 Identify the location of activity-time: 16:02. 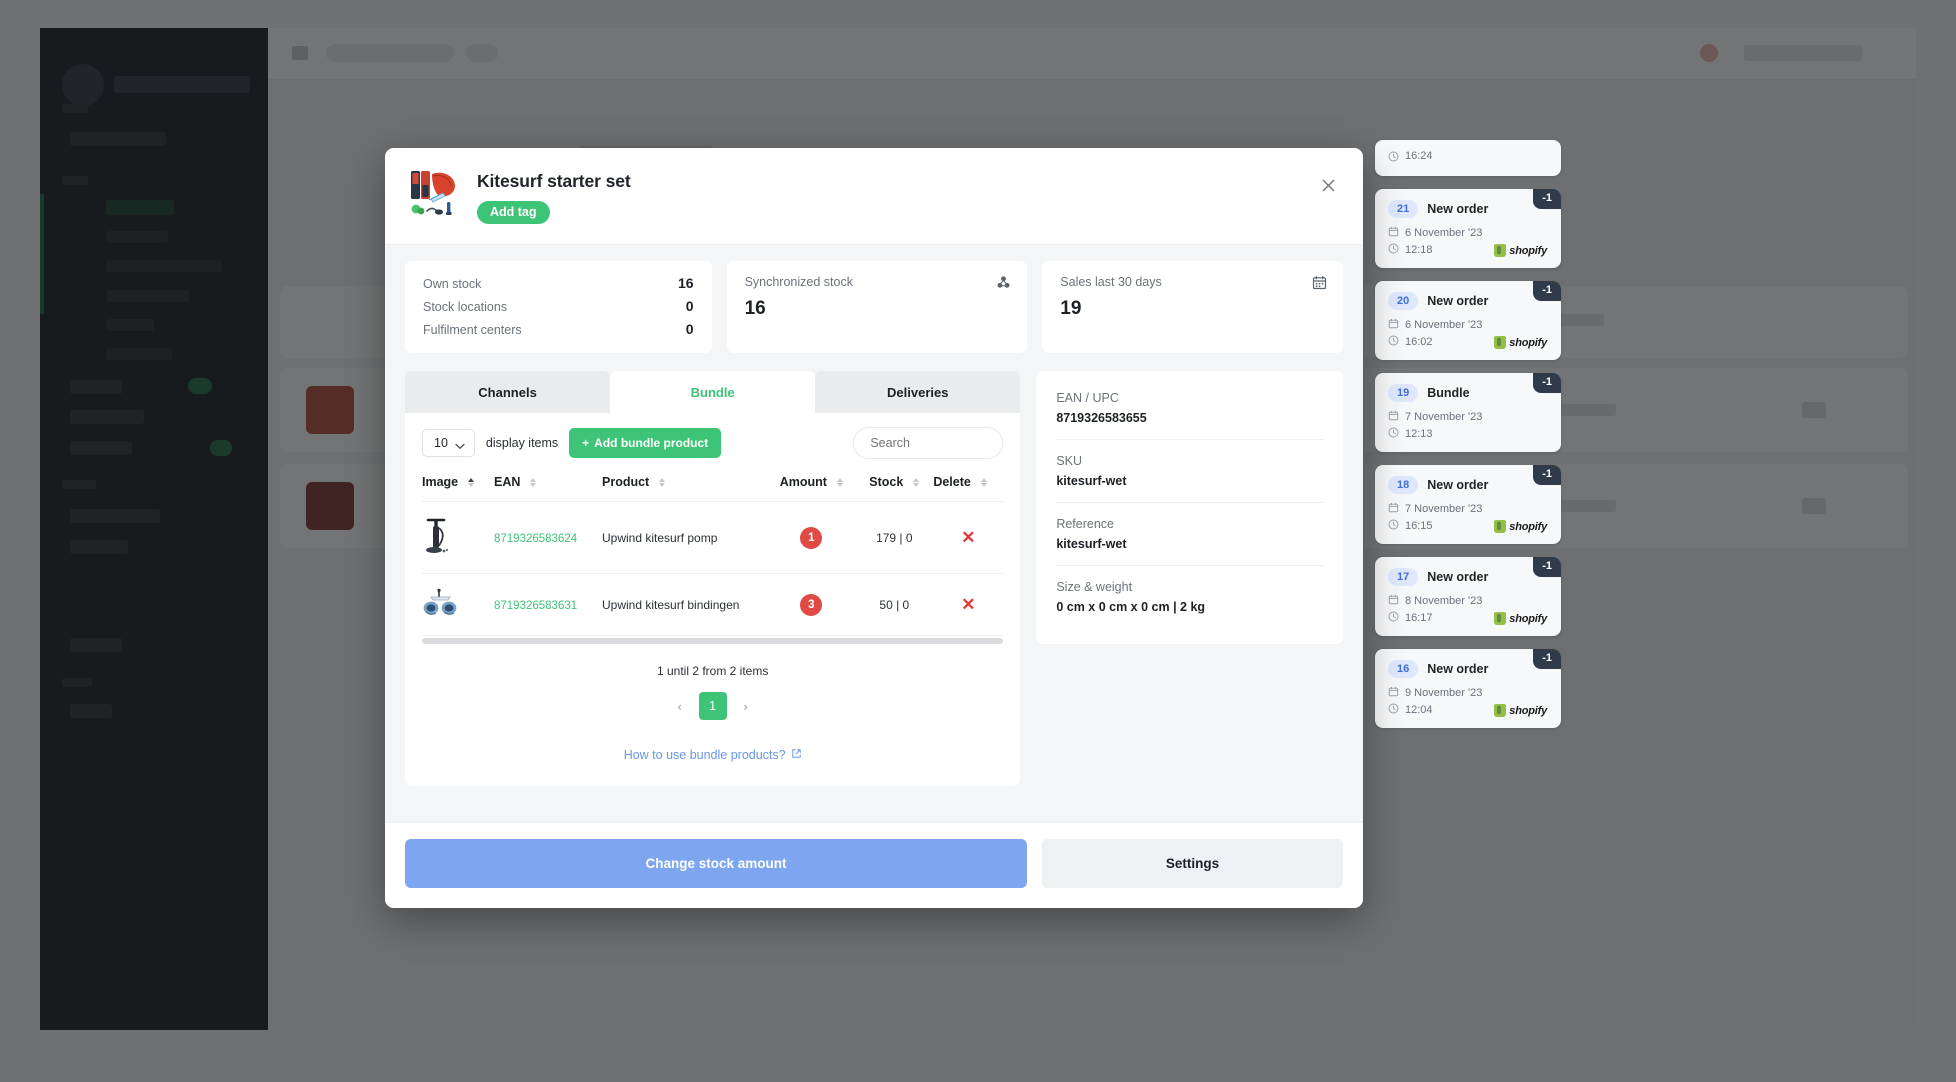
(1419, 342).